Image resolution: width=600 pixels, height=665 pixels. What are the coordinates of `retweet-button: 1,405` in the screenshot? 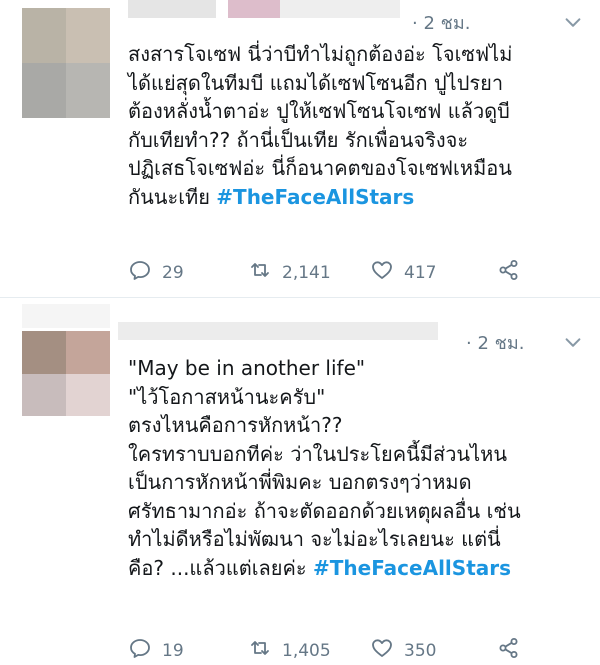 It's located at (309, 650).